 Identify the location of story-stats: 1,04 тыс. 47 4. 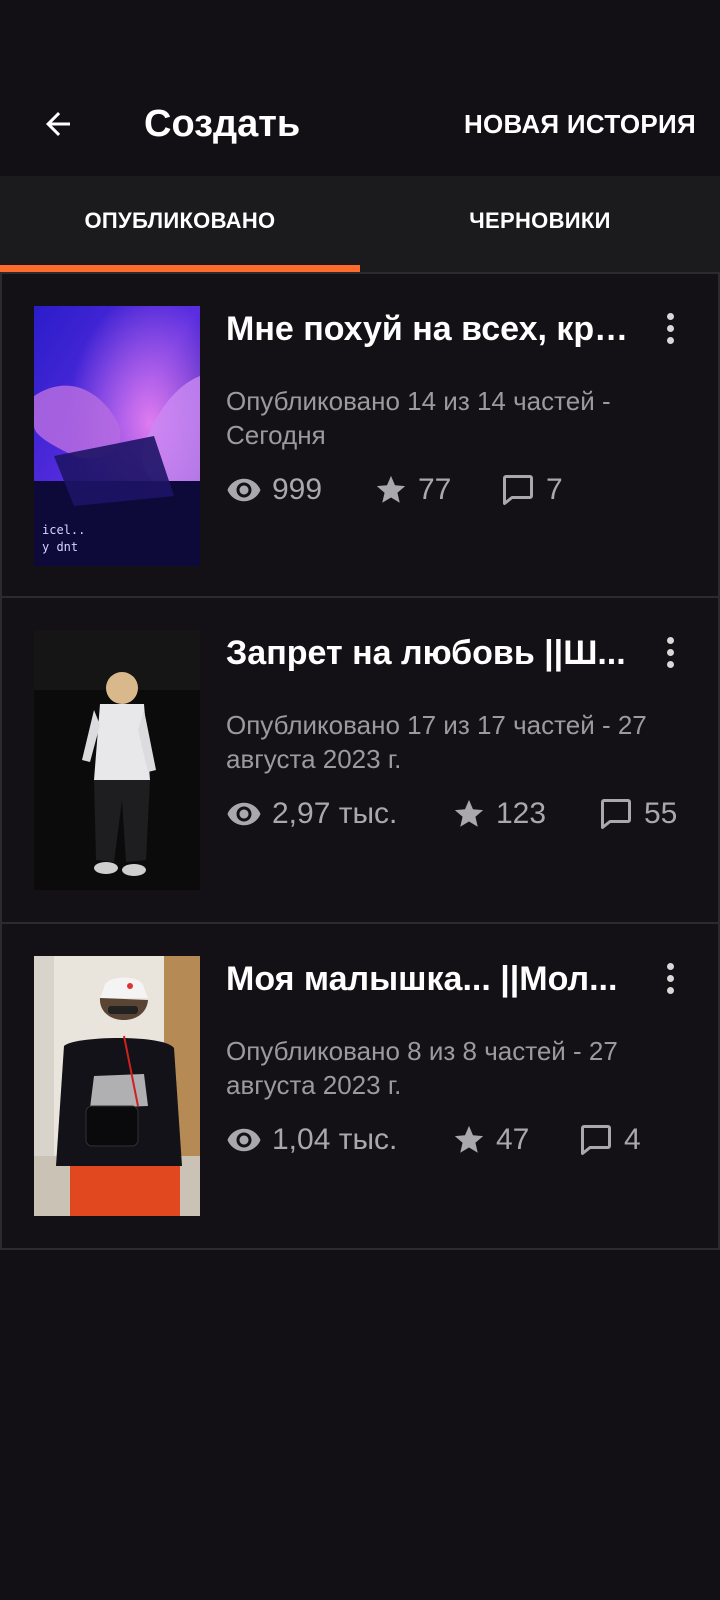
(461, 1140).